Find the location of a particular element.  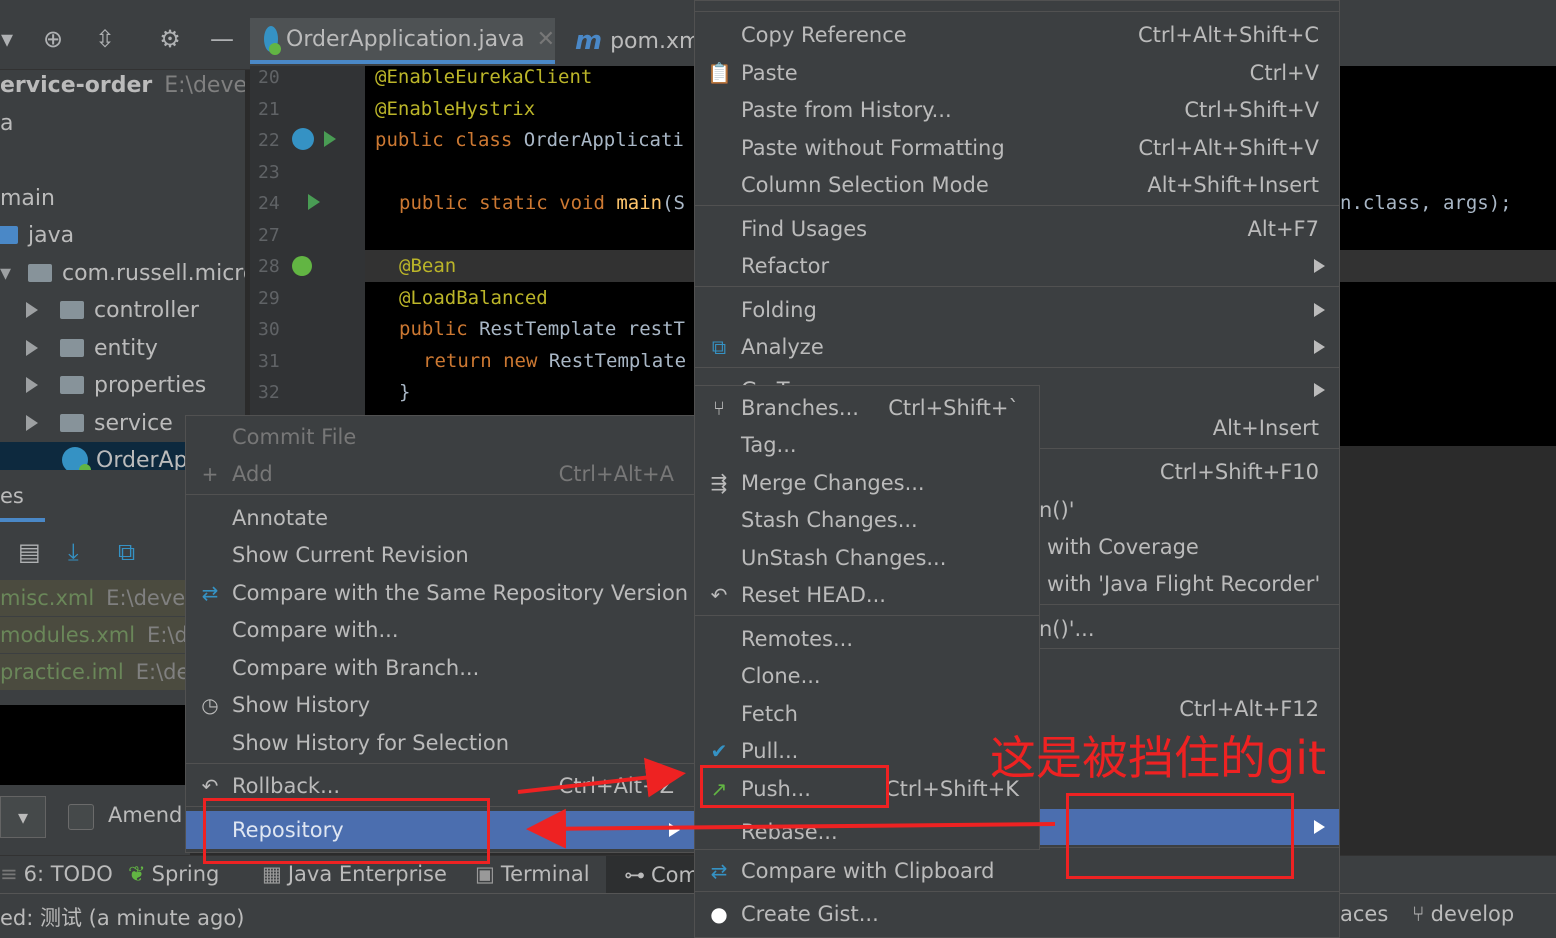

annotation-arrows is located at coordinates (786, 803).